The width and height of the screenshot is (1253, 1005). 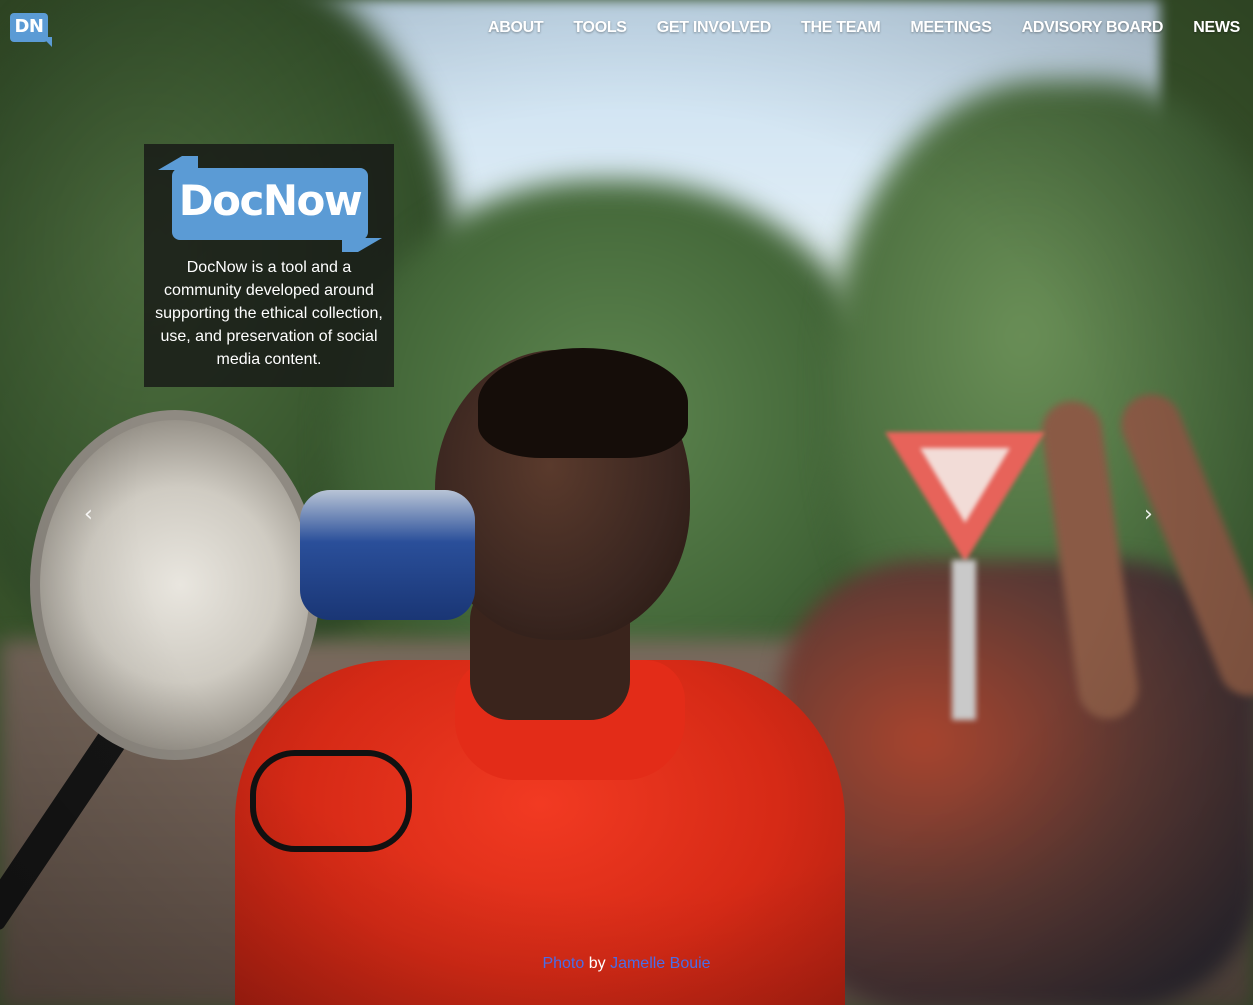 What do you see at coordinates (516, 28) in the screenshot?
I see `nav-item-about: ABOUT` at bounding box center [516, 28].